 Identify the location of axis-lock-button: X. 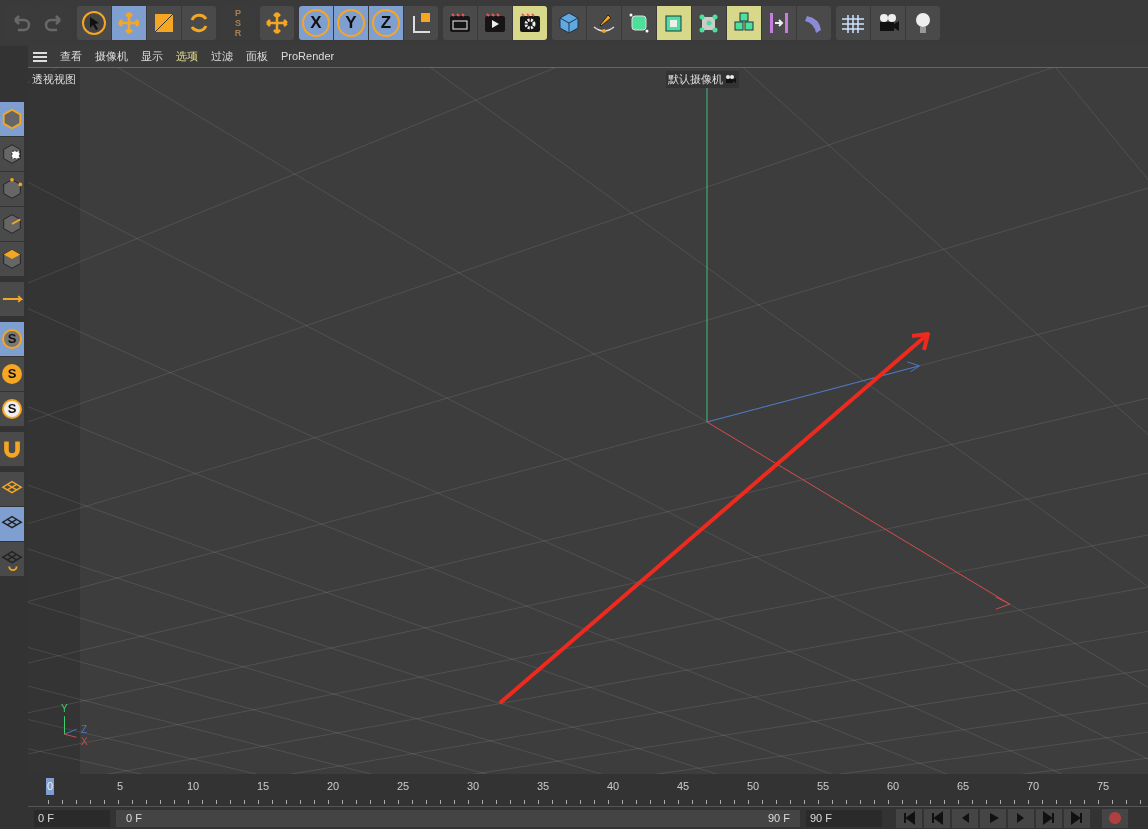
(316, 23).